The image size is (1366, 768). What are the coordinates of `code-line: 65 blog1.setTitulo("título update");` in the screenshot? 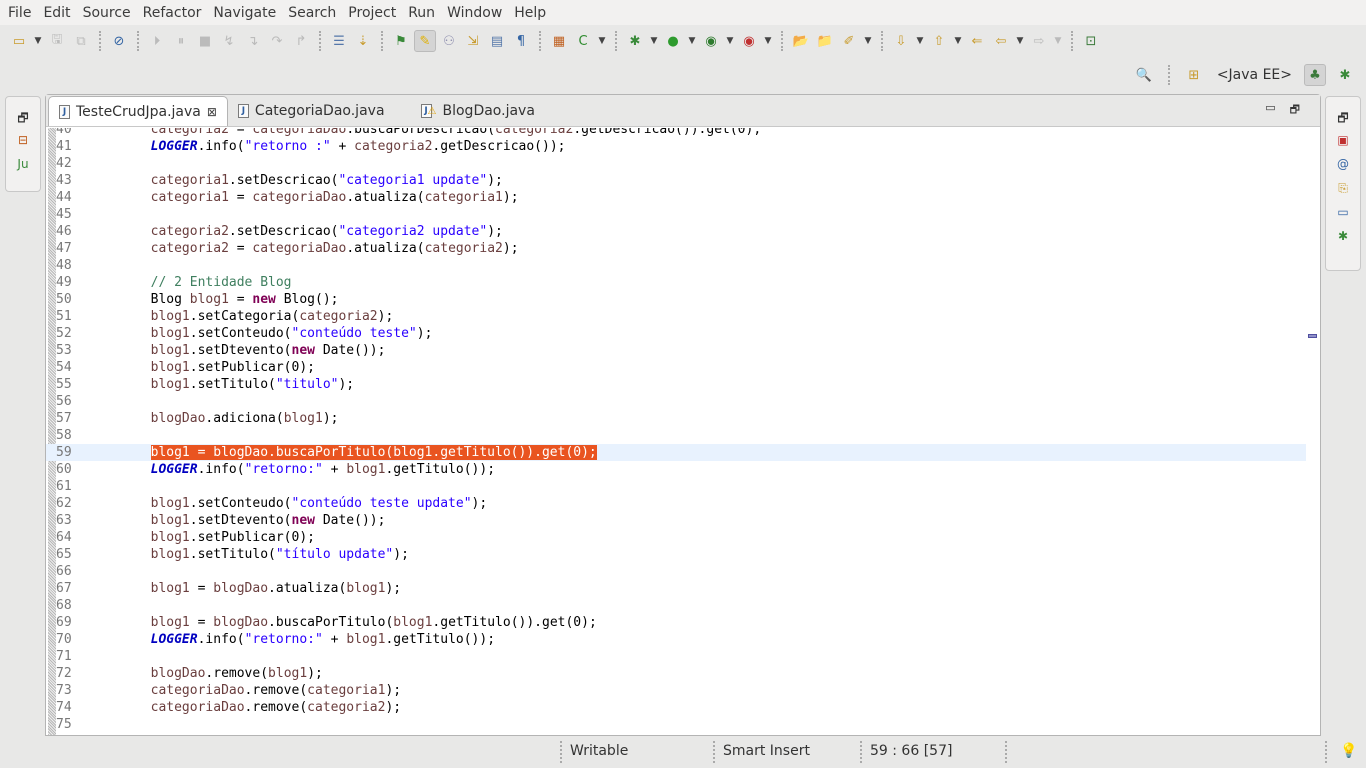 It's located at (676, 554).